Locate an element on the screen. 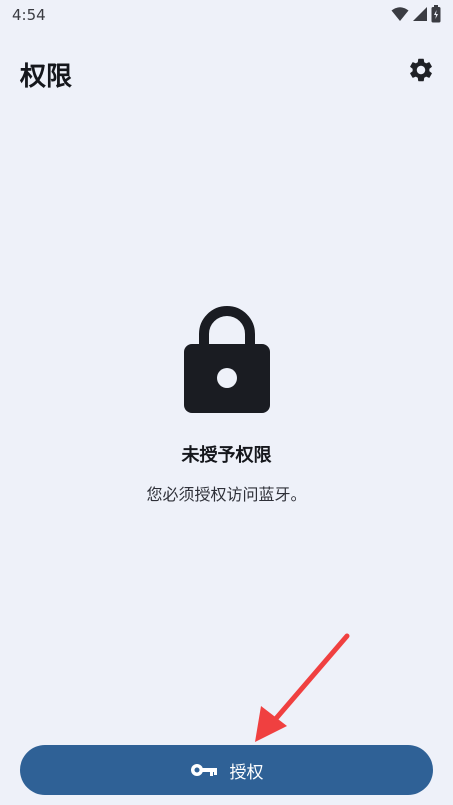  status-icons is located at coordinates (416, 14).